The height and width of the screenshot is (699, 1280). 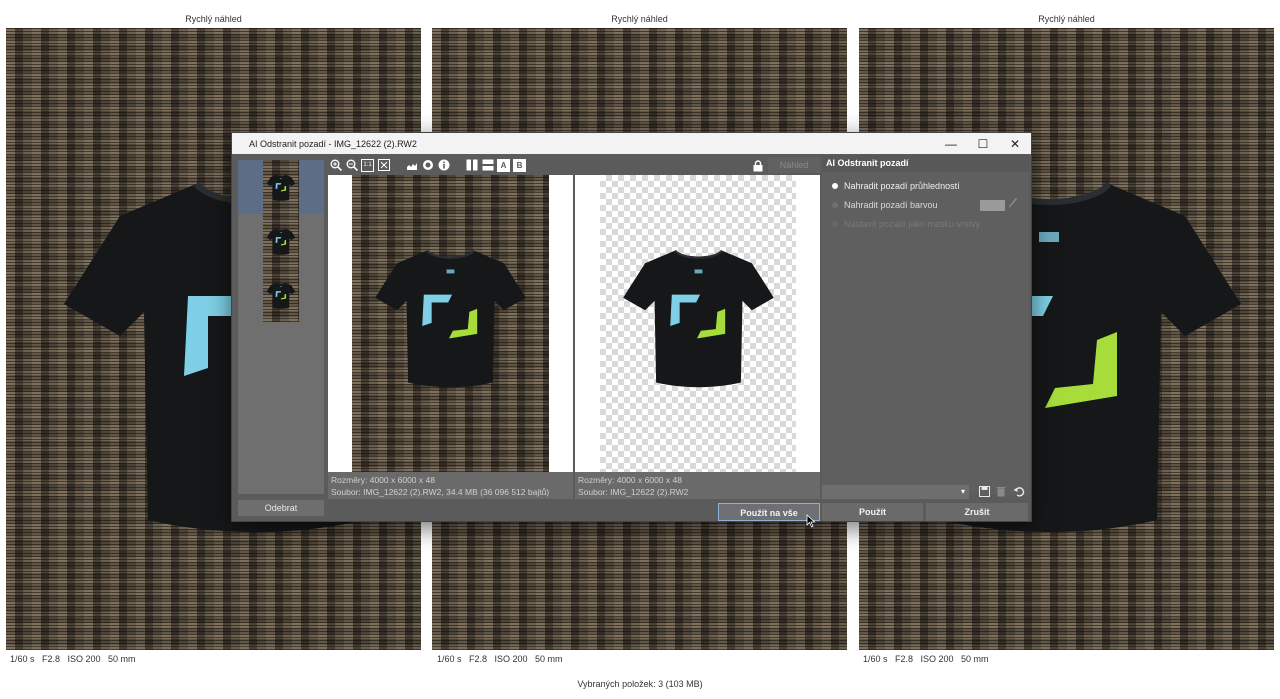 I want to click on option-layer-mask-label: Nastavit pozadí jako masku vrstvy, so click(x=912, y=224).